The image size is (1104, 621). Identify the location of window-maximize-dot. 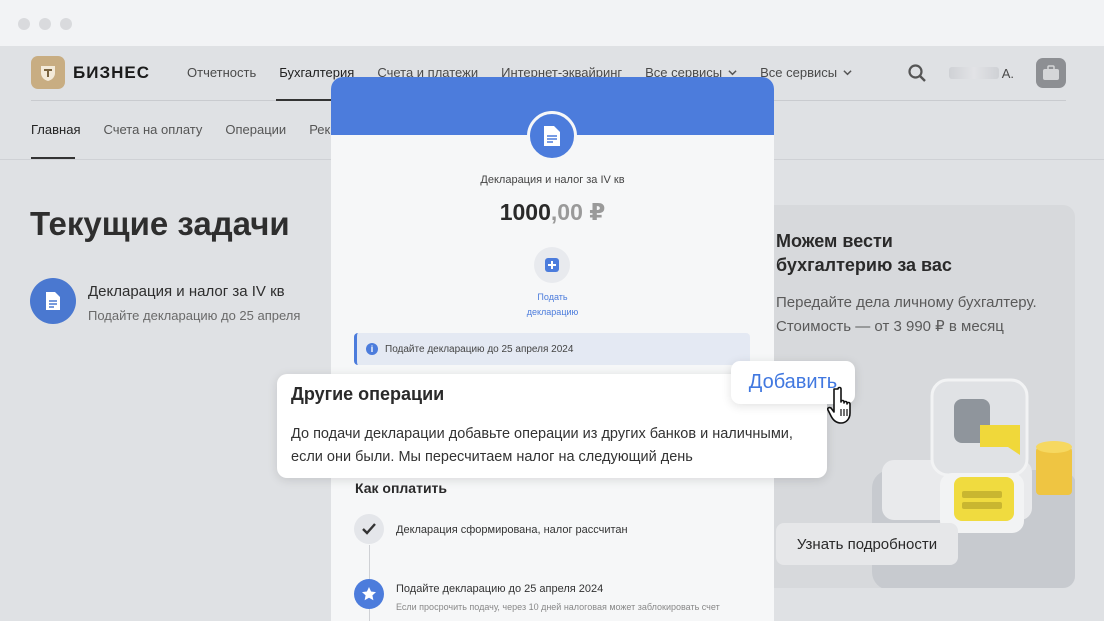
(66, 24).